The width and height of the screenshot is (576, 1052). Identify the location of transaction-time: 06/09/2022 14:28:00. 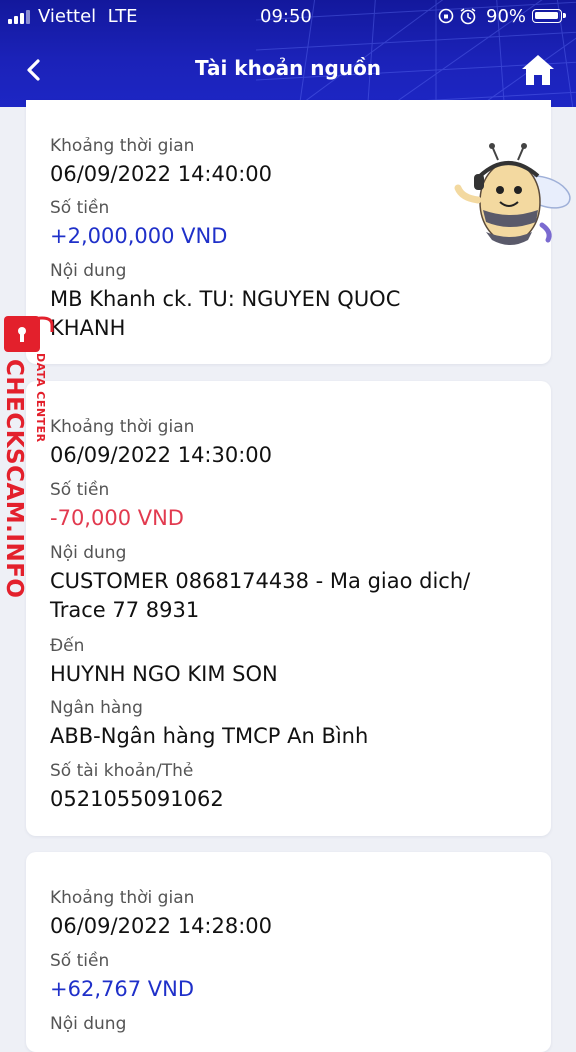
(161, 926).